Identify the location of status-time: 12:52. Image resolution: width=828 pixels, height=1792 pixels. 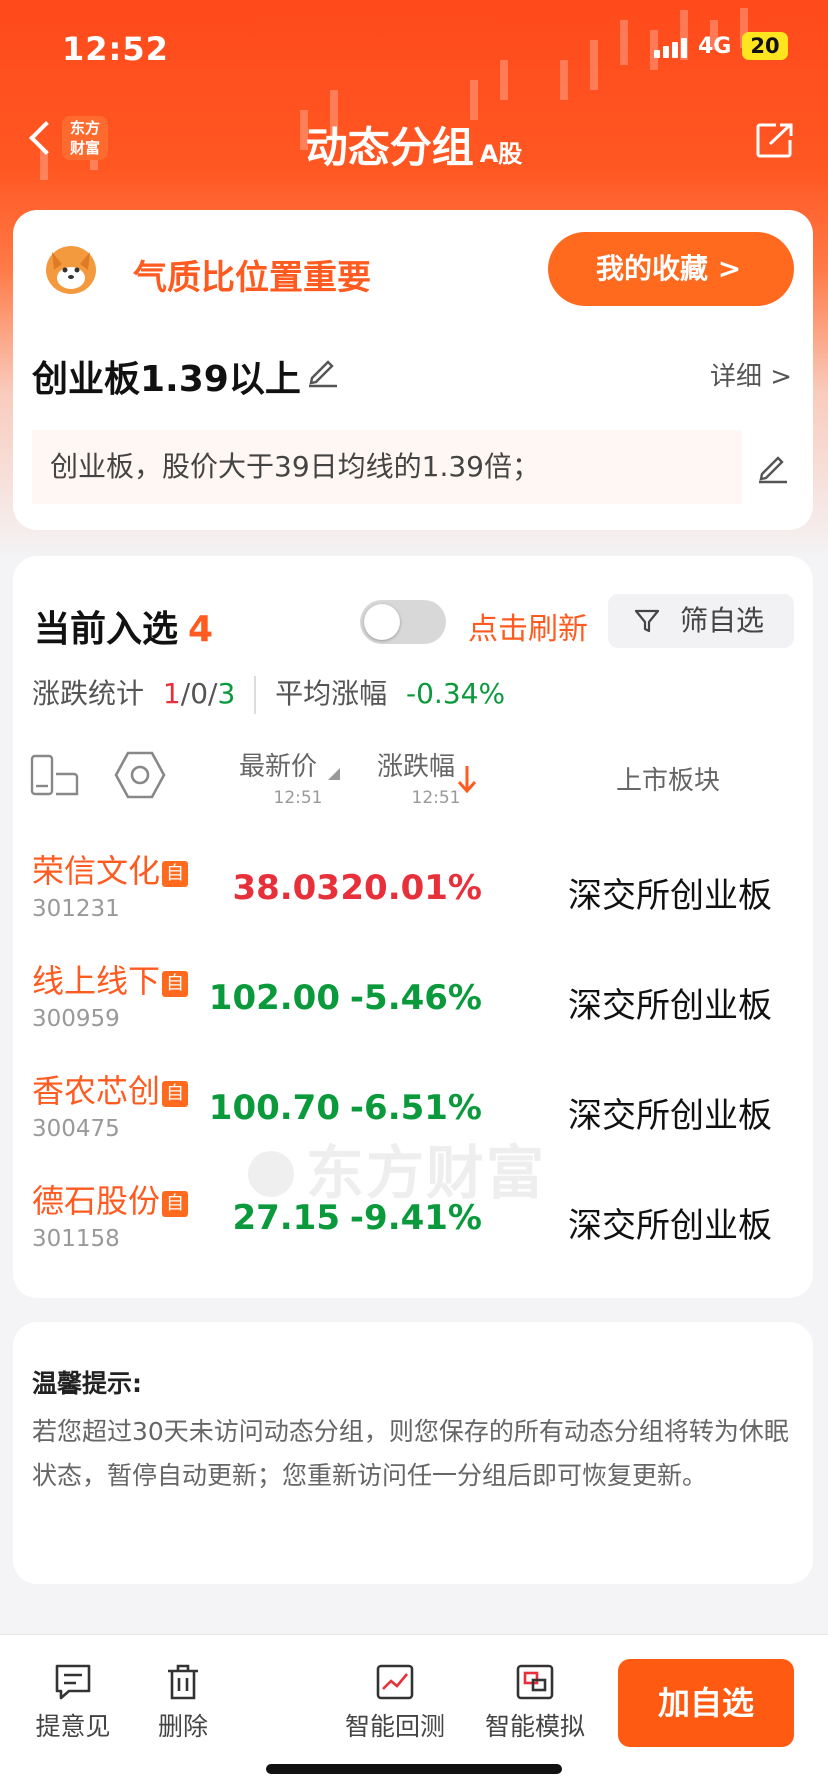
(115, 49).